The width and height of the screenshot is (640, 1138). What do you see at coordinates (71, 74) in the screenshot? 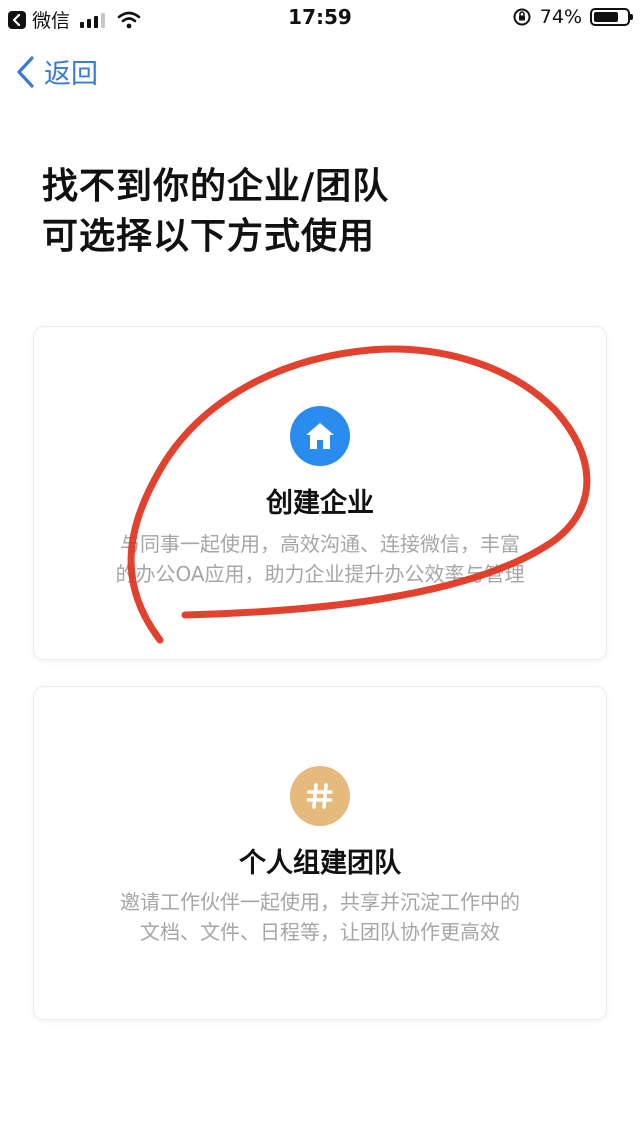
I see `back-button-label: 返回` at bounding box center [71, 74].